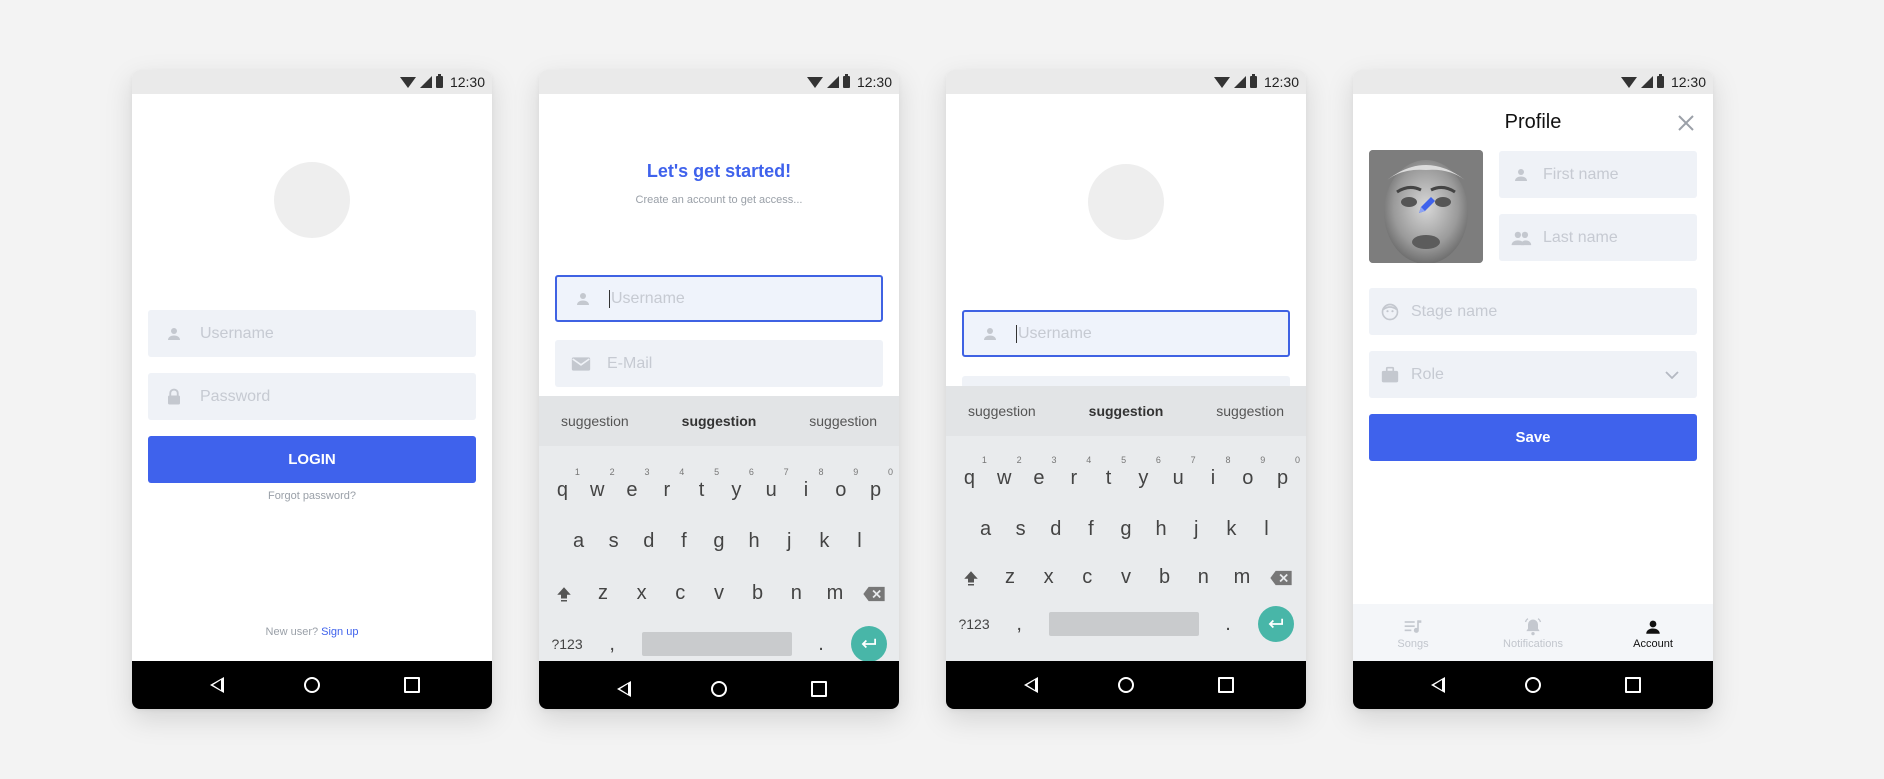 This screenshot has width=1884, height=779. What do you see at coordinates (1686, 125) in the screenshot?
I see `close-icon` at bounding box center [1686, 125].